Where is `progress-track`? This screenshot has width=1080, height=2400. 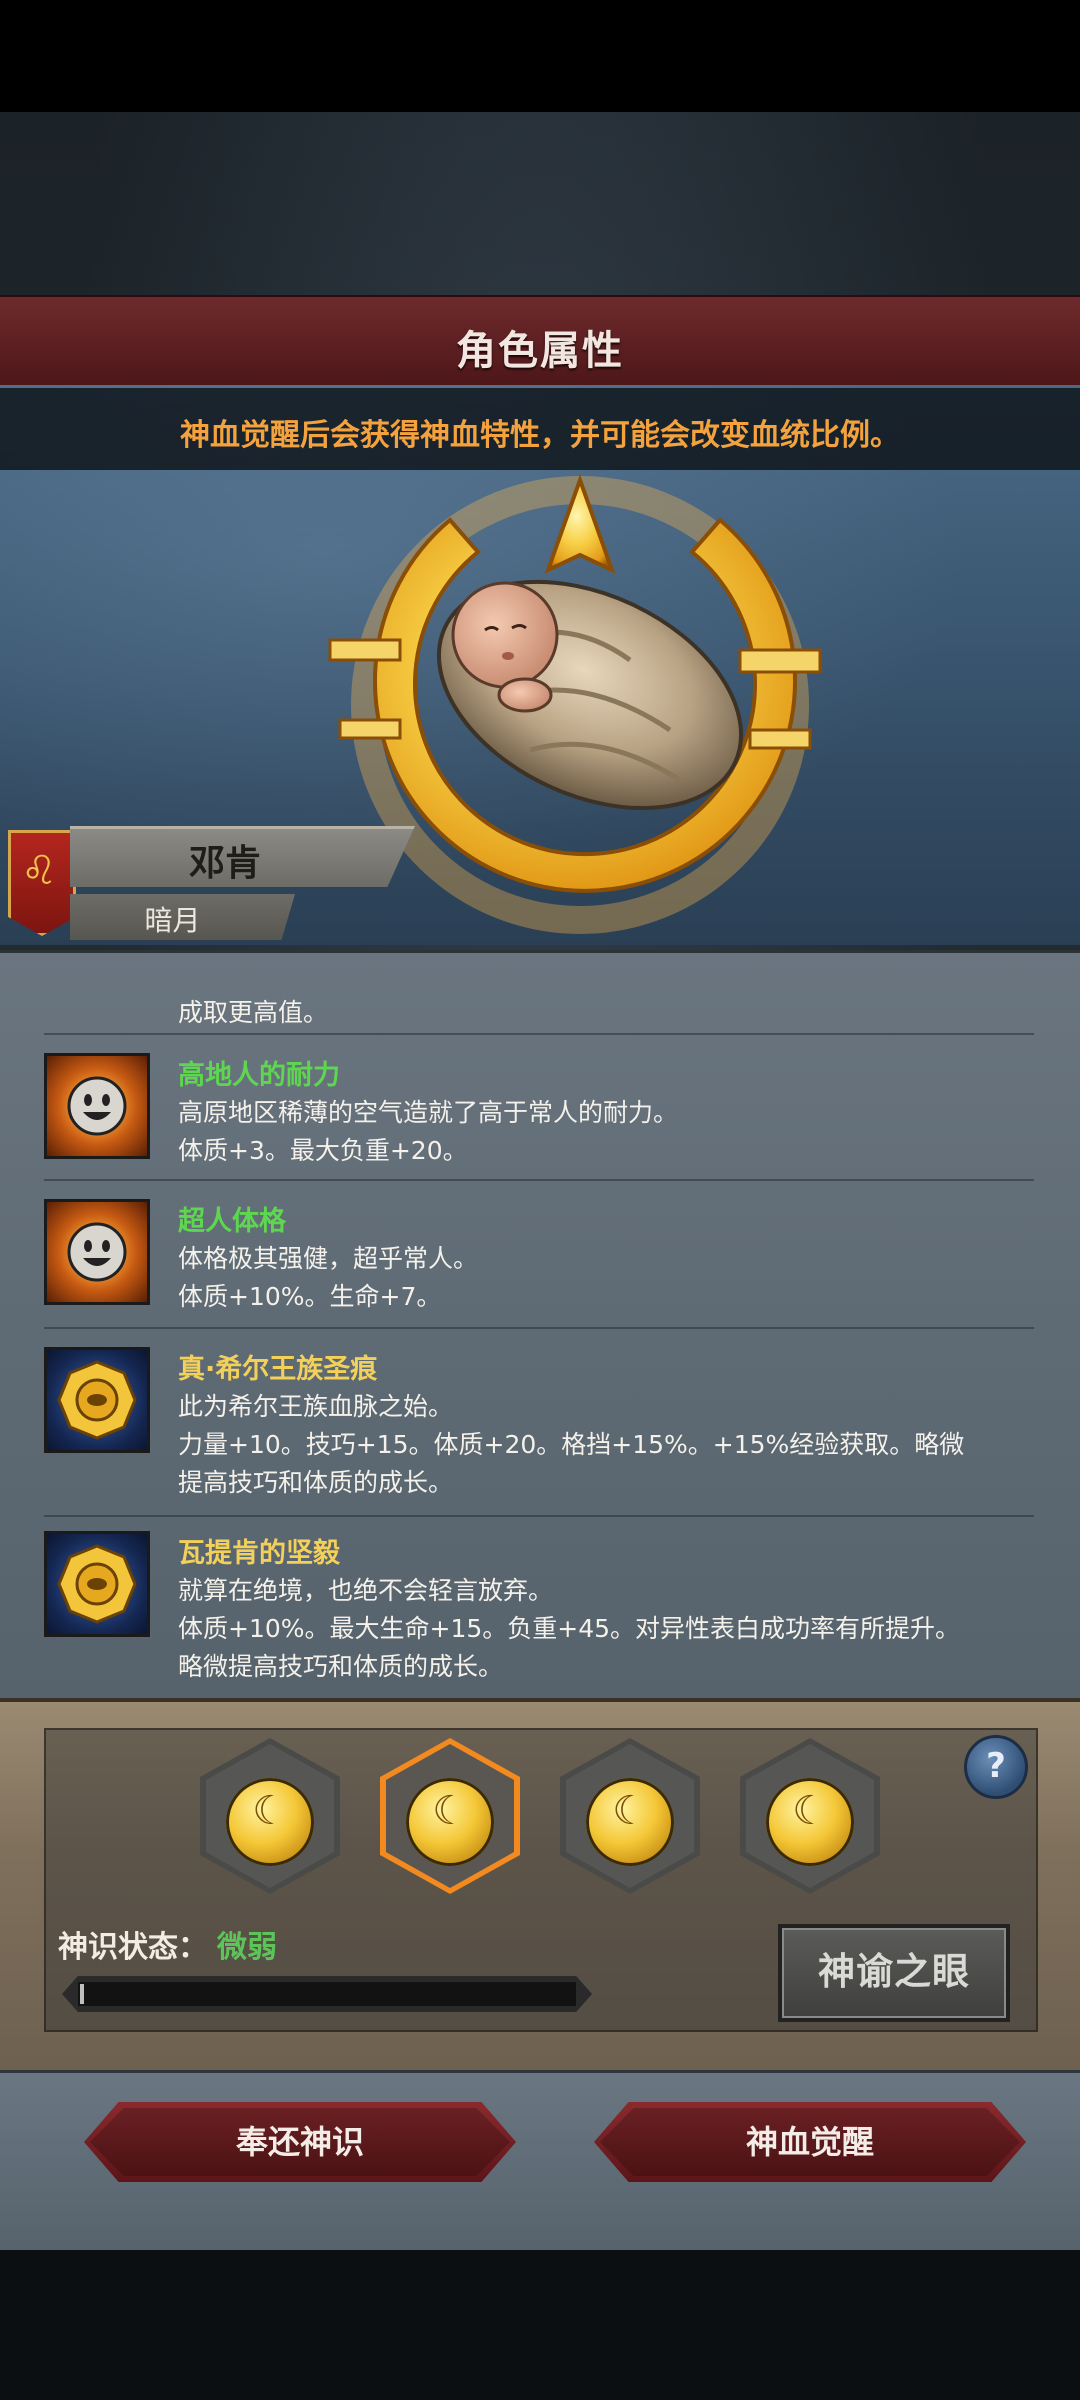
progress-track is located at coordinates (327, 1994).